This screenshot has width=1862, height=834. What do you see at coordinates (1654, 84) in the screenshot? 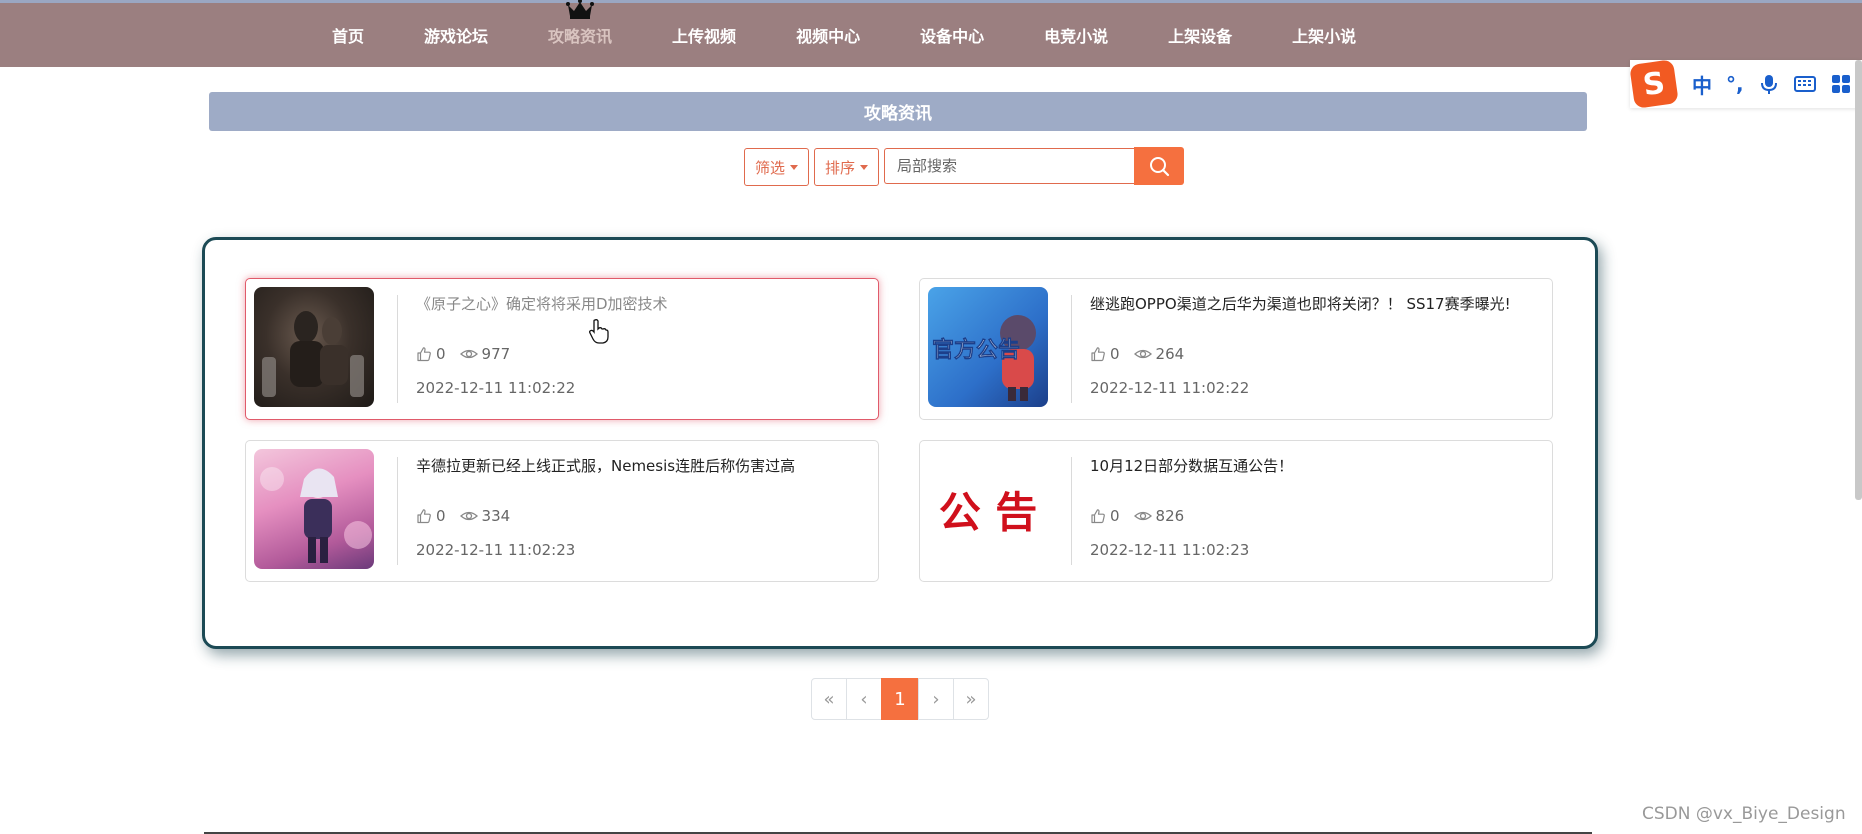
I see `ime-logo: S` at bounding box center [1654, 84].